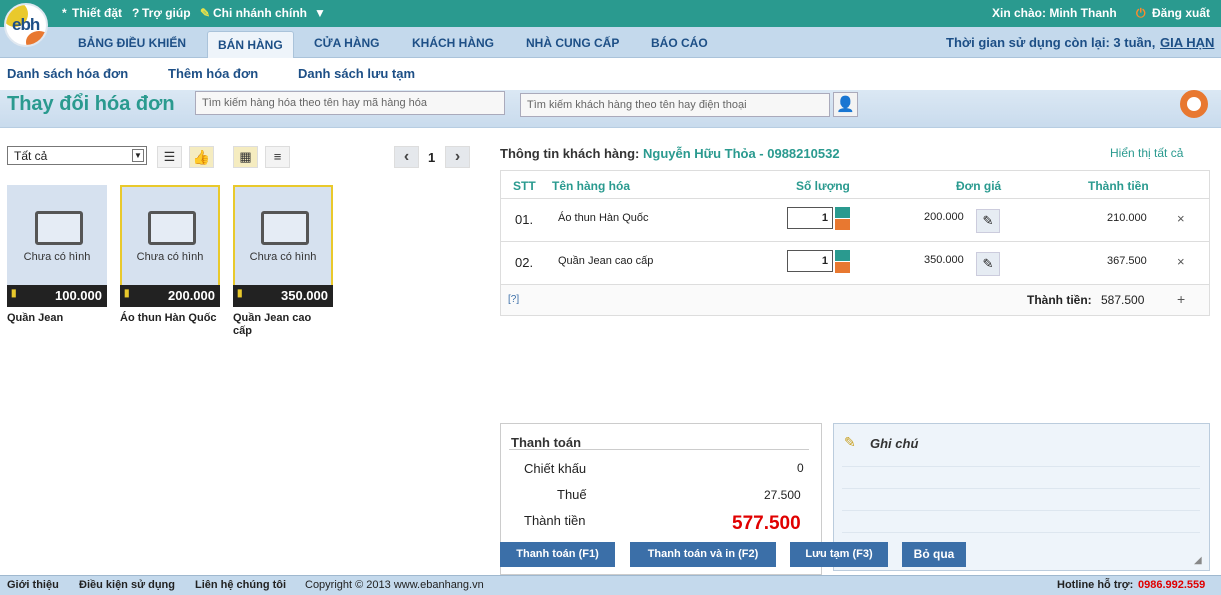 This screenshot has width=1221, height=595. What do you see at coordinates (170, 257) in the screenshot?
I see `no-image-text: Chưa có hình` at bounding box center [170, 257].